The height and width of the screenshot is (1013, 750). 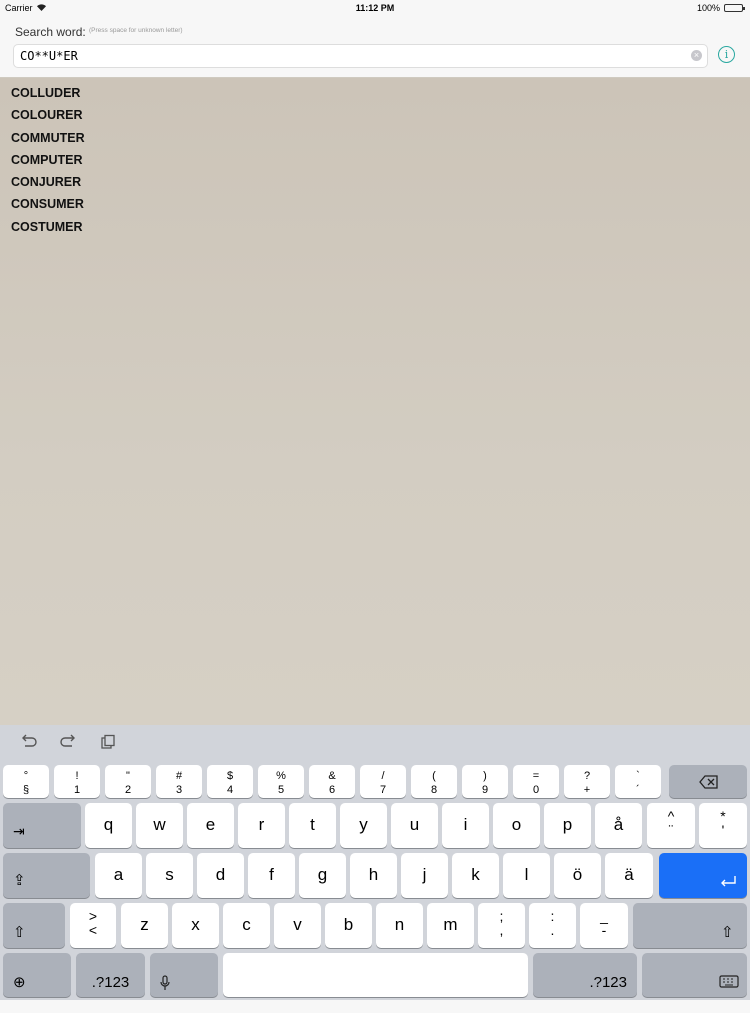 I want to click on key-j: j, so click(x=424, y=875).